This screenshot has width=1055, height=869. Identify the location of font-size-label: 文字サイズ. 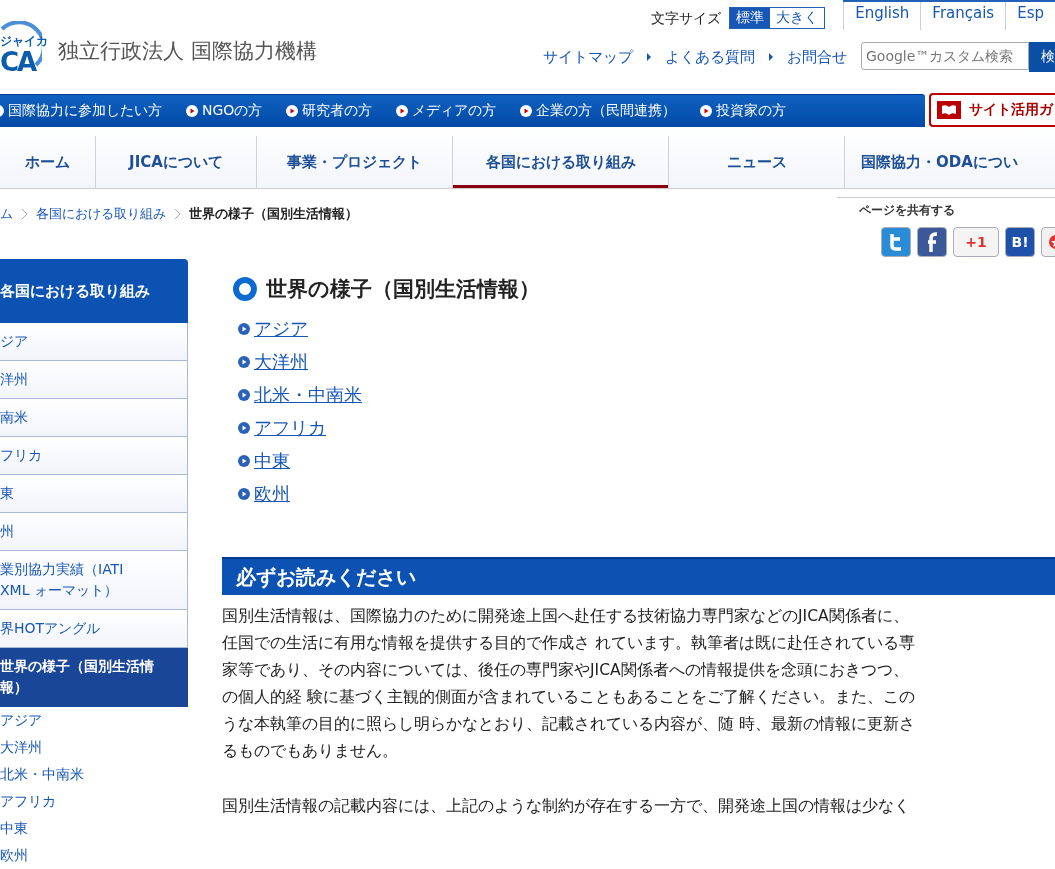
(686, 19).